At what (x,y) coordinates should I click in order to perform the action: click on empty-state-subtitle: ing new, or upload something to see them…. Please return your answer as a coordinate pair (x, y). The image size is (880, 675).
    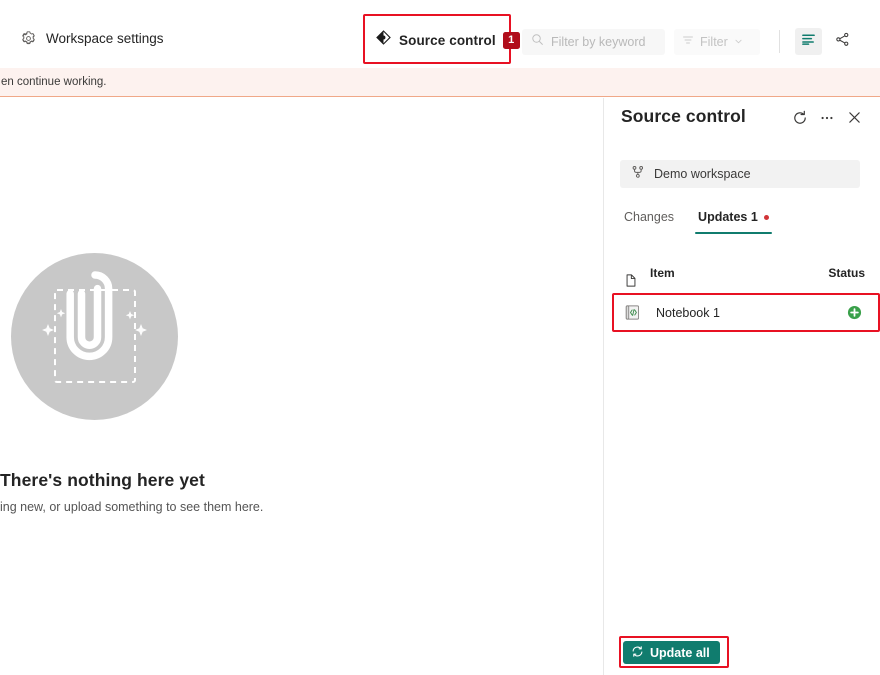
    Looking at the image, I should click on (132, 507).